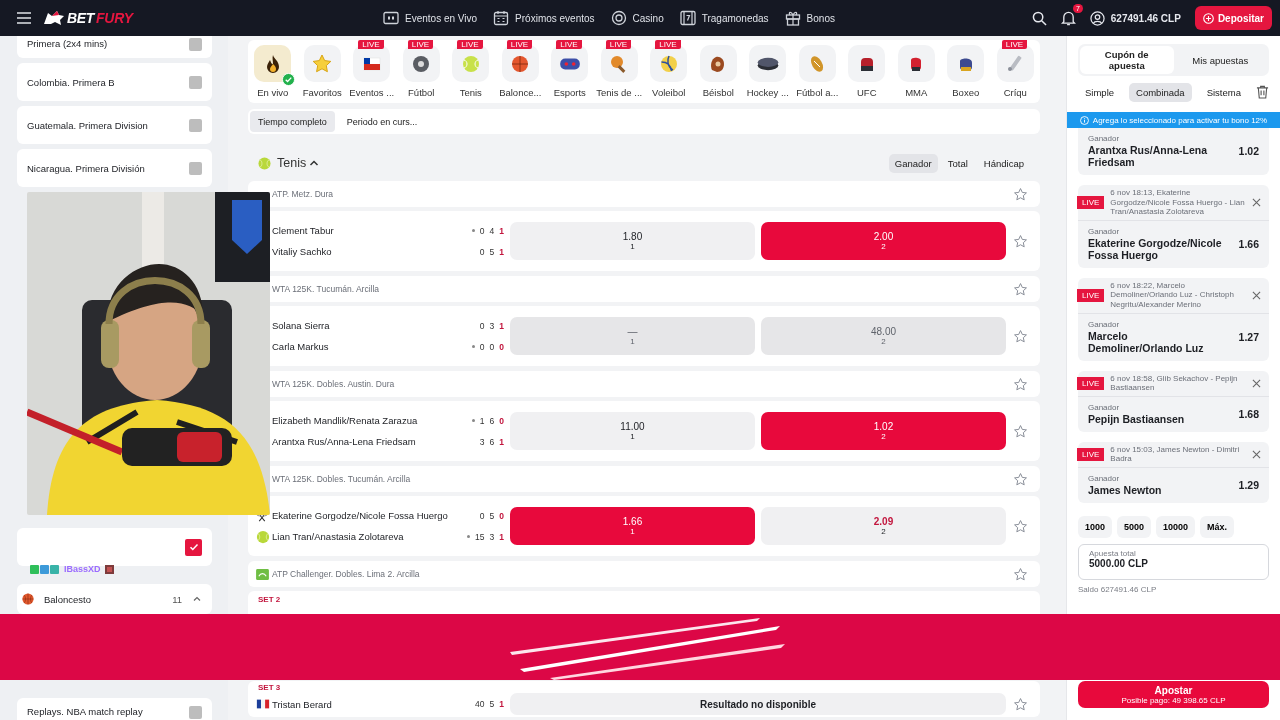 The image size is (1280, 720). What do you see at coordinates (669, 69) in the screenshot?
I see `sport-tab: LIVE Voleibol` at bounding box center [669, 69].